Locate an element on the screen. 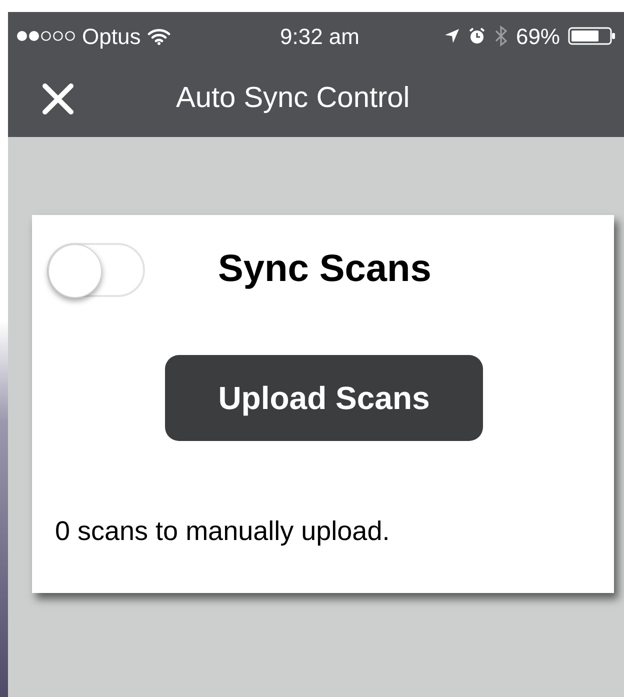 Image resolution: width=624 pixels, height=697 pixels. close-icon is located at coordinates (58, 98).